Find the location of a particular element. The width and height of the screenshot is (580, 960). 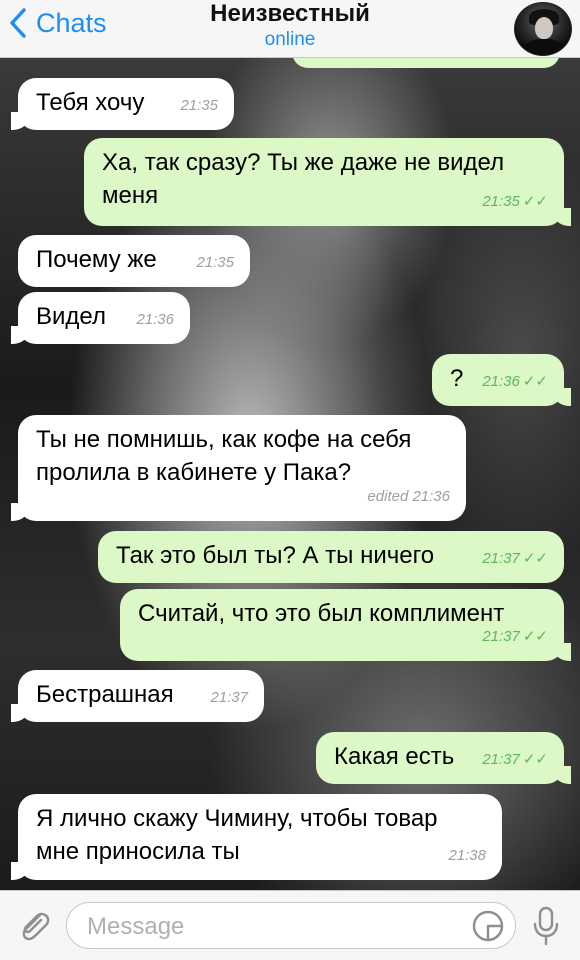

message-text: Бестрашная is located at coordinates (105, 694).